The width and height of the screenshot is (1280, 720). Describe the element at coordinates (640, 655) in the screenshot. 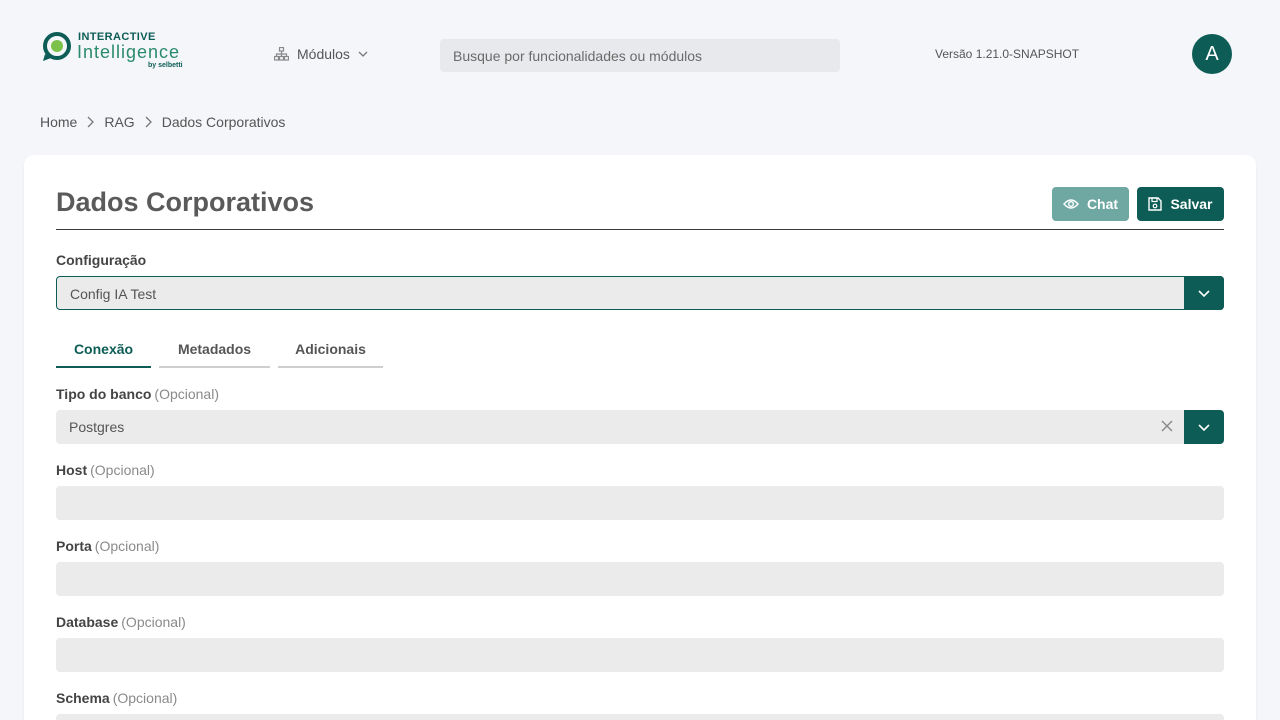

I see `database-input` at that location.